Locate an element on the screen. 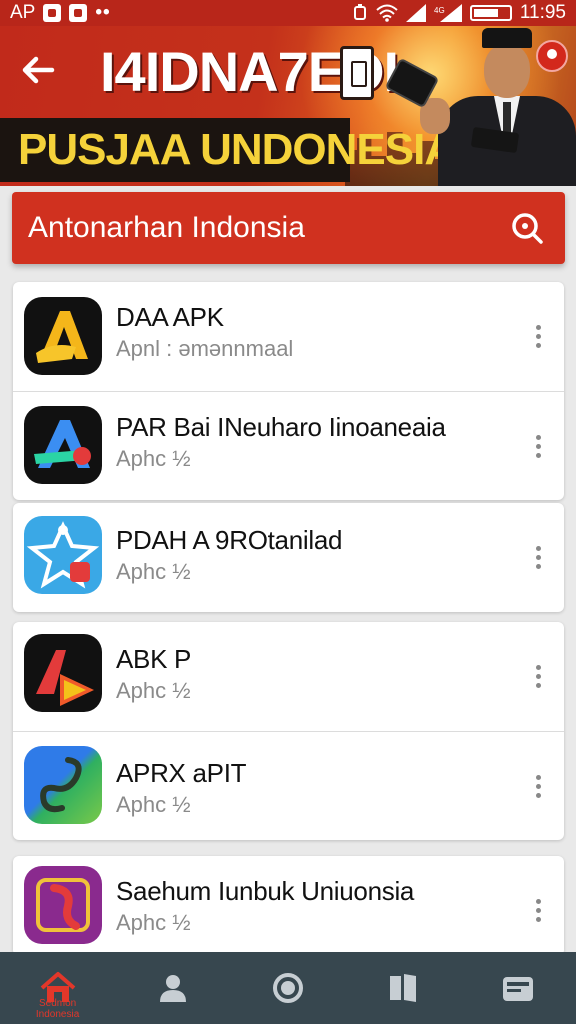 The height and width of the screenshot is (1024, 576). back-button is located at coordinates (43, 70).